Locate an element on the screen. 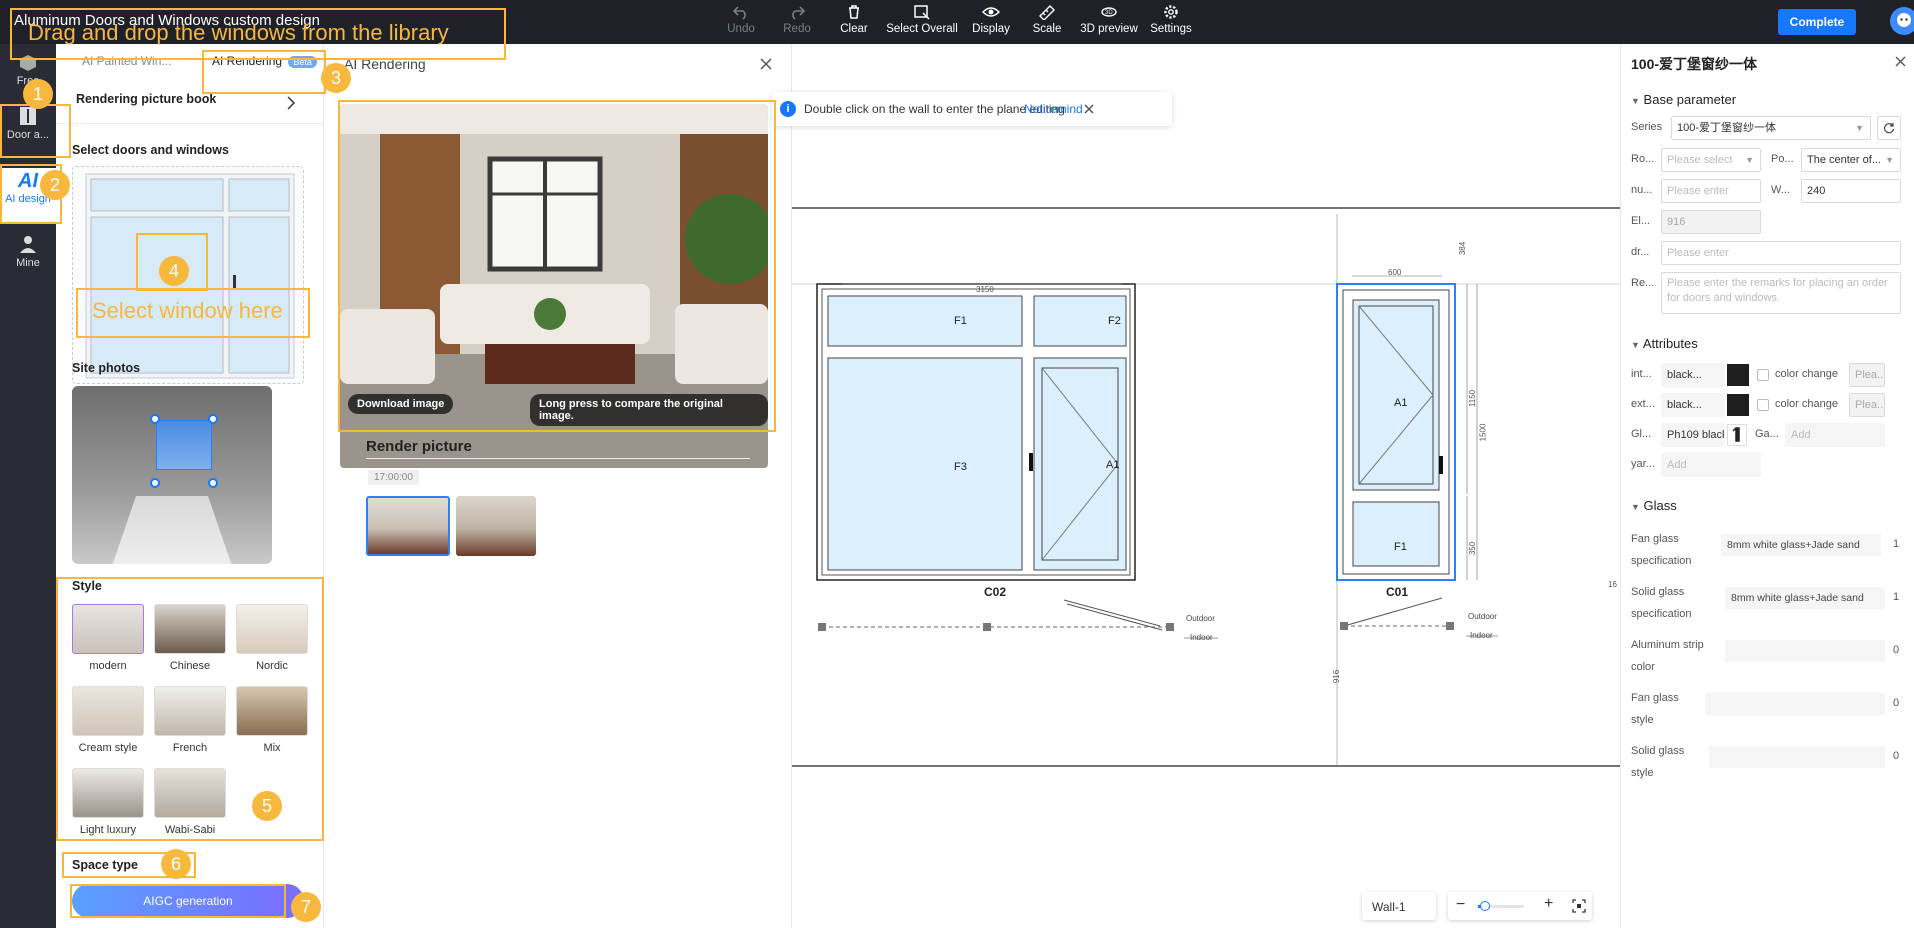 The image size is (1914, 928). site-photos-title: Site photos is located at coordinates (106, 368).